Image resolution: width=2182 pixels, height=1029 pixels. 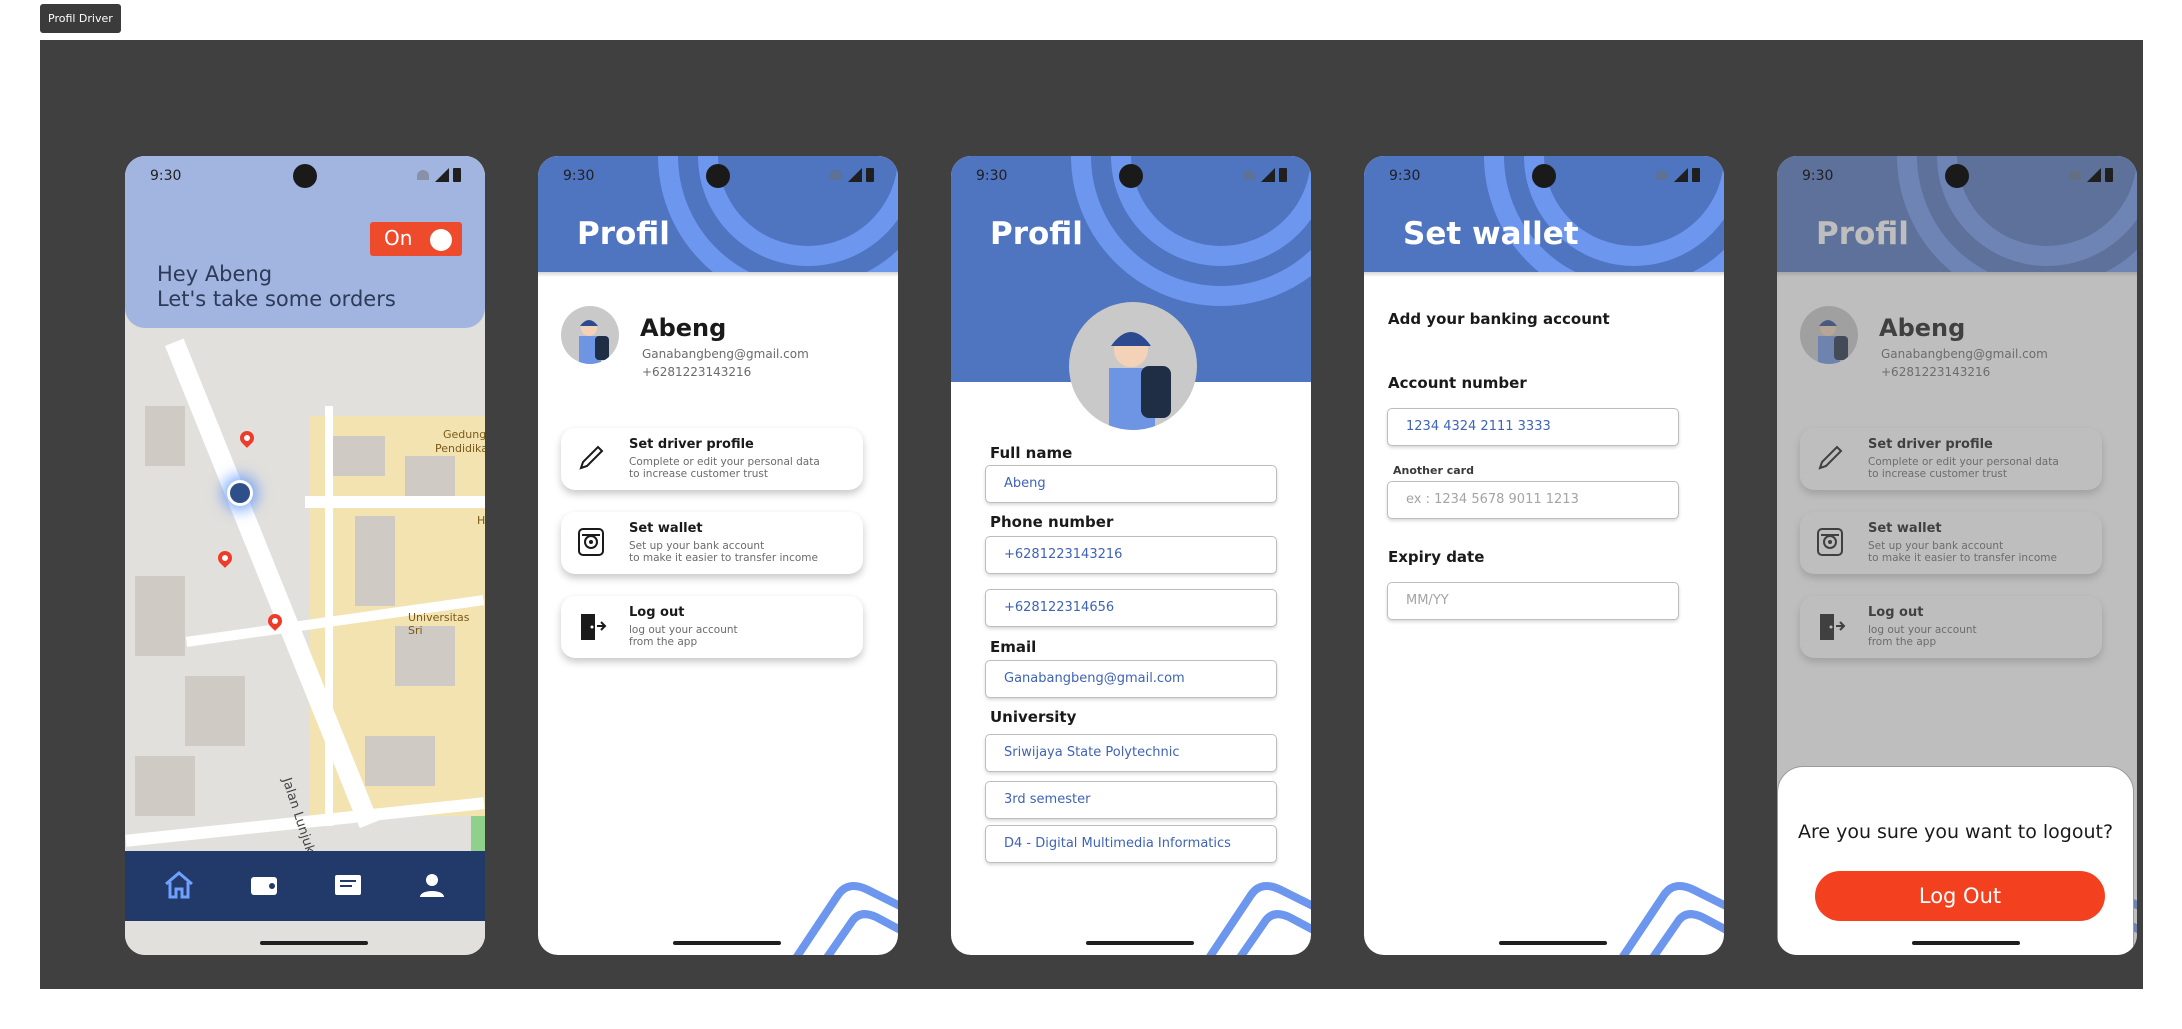 I want to click on chat-icon, so click(x=348, y=885).